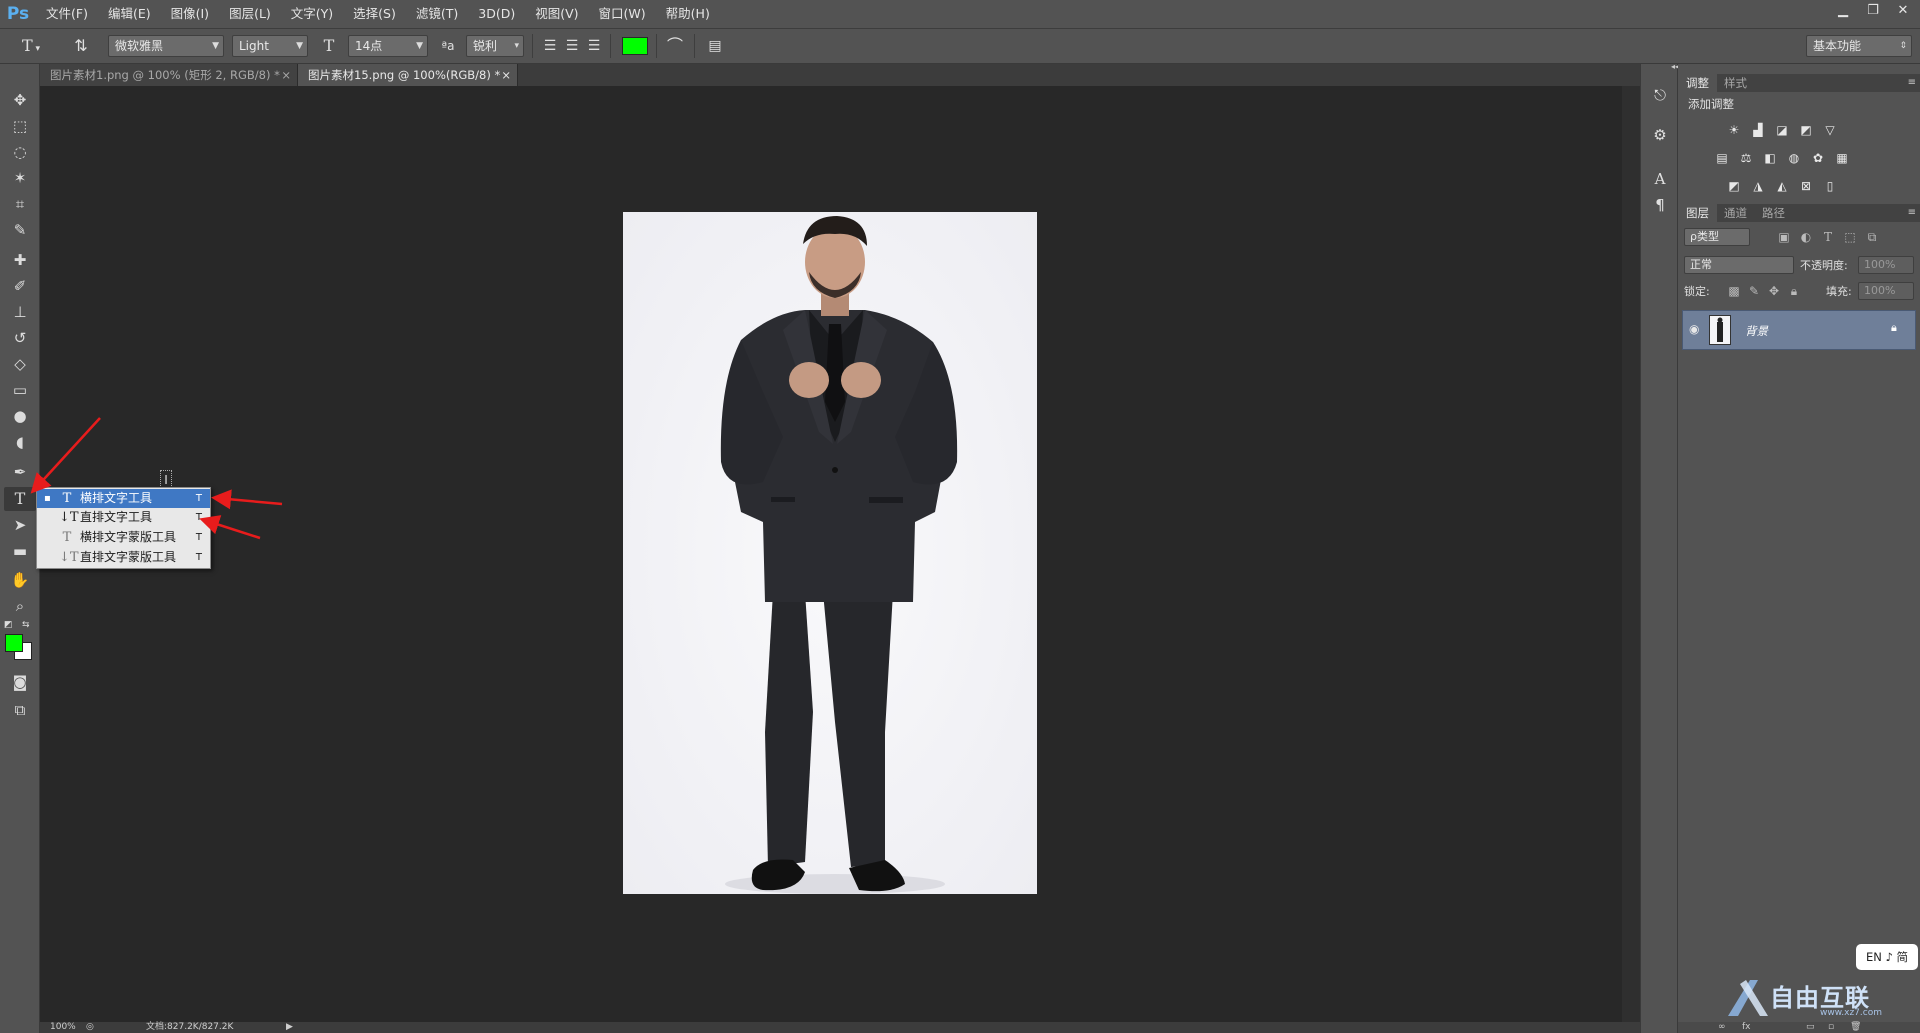 The height and width of the screenshot is (1033, 1920). Describe the element at coordinates (63, 1027) in the screenshot. I see `zoom-level: 100%` at that location.